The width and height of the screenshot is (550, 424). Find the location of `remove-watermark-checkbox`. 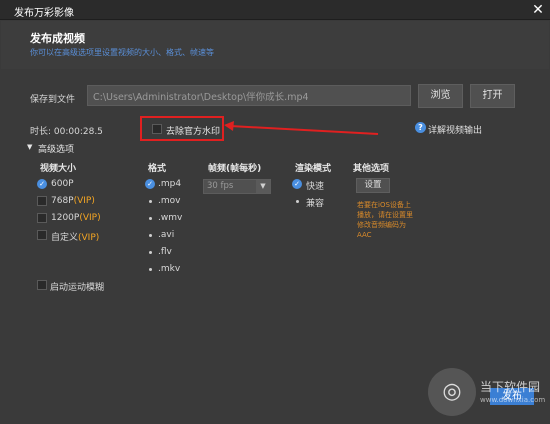

remove-watermark-checkbox is located at coordinates (157, 129).